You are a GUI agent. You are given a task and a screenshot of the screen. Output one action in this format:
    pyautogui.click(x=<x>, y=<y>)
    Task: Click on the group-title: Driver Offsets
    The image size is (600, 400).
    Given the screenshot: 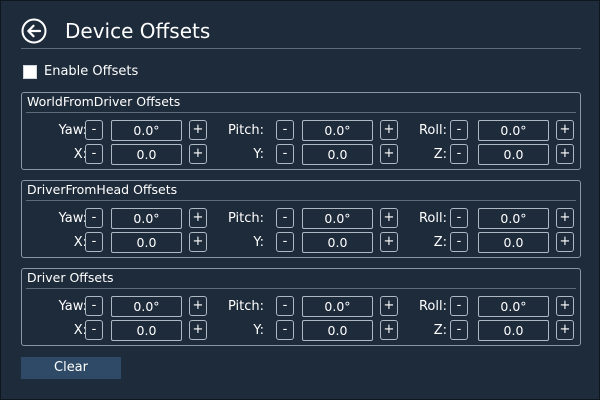 What is the action you would take?
    pyautogui.click(x=70, y=277)
    